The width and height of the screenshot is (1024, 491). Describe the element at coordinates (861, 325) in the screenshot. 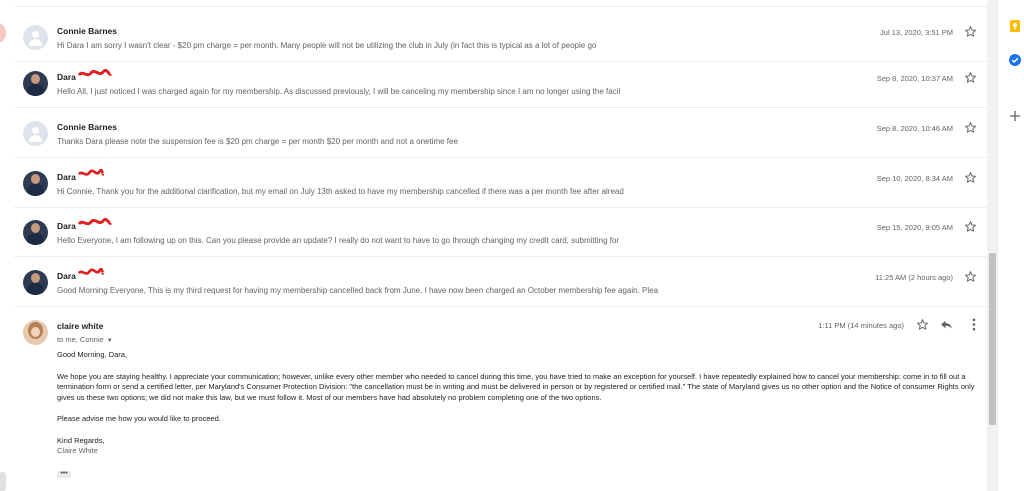

I see `message-date: 1:11 PM (14 minutes ago)` at that location.